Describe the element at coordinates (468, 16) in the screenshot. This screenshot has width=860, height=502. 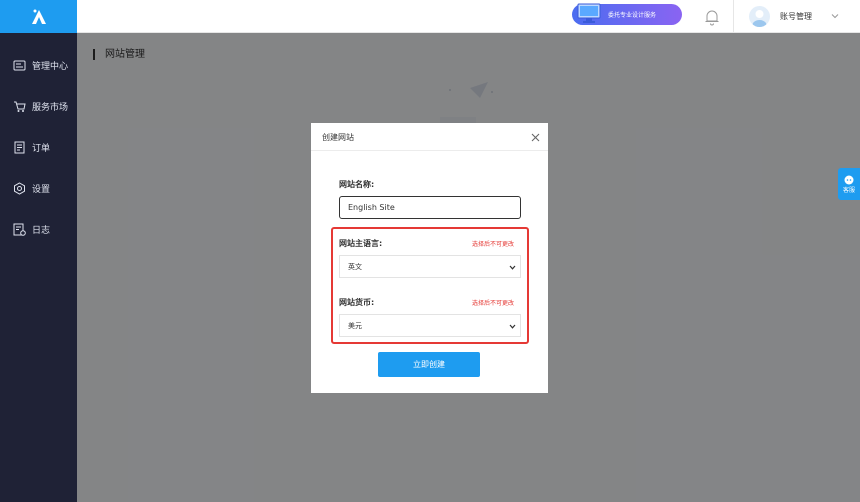
I see `top-header: 委托专业设计服务 账号管理` at that location.